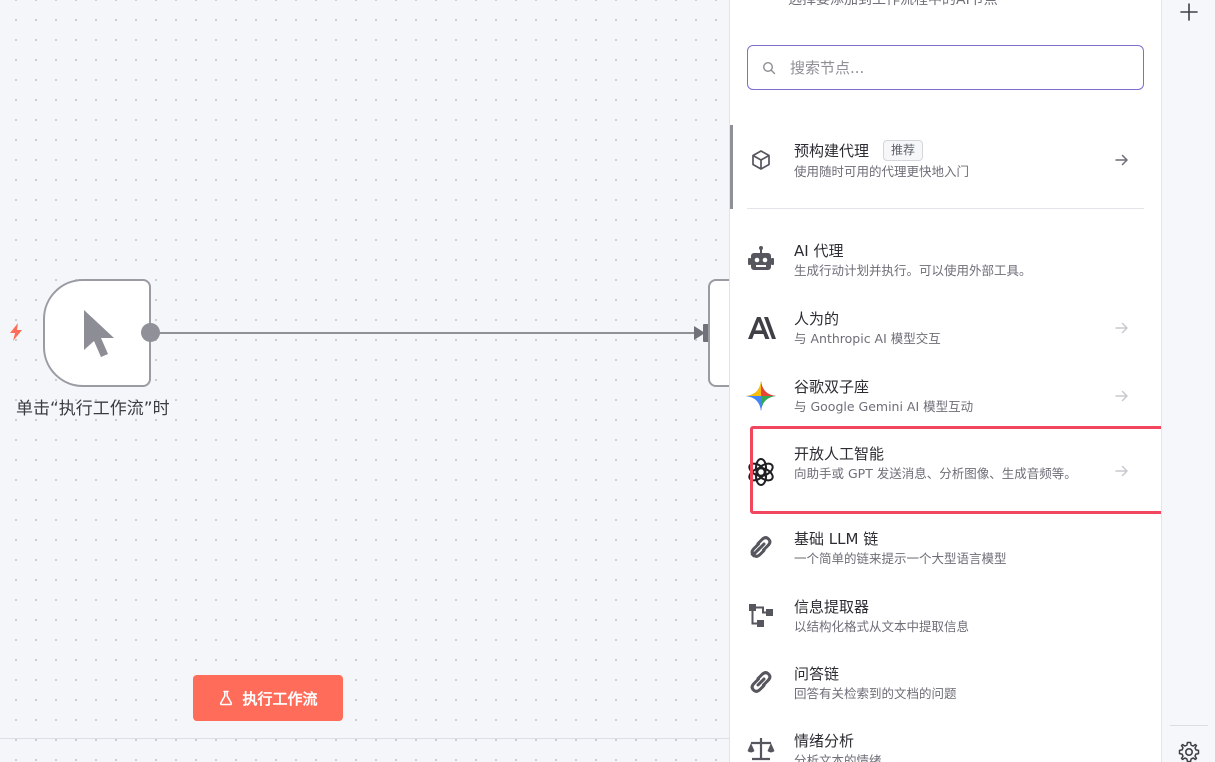 This screenshot has width=1215, height=762. I want to click on execute-workflow-button: 执行工作流, so click(268, 698).